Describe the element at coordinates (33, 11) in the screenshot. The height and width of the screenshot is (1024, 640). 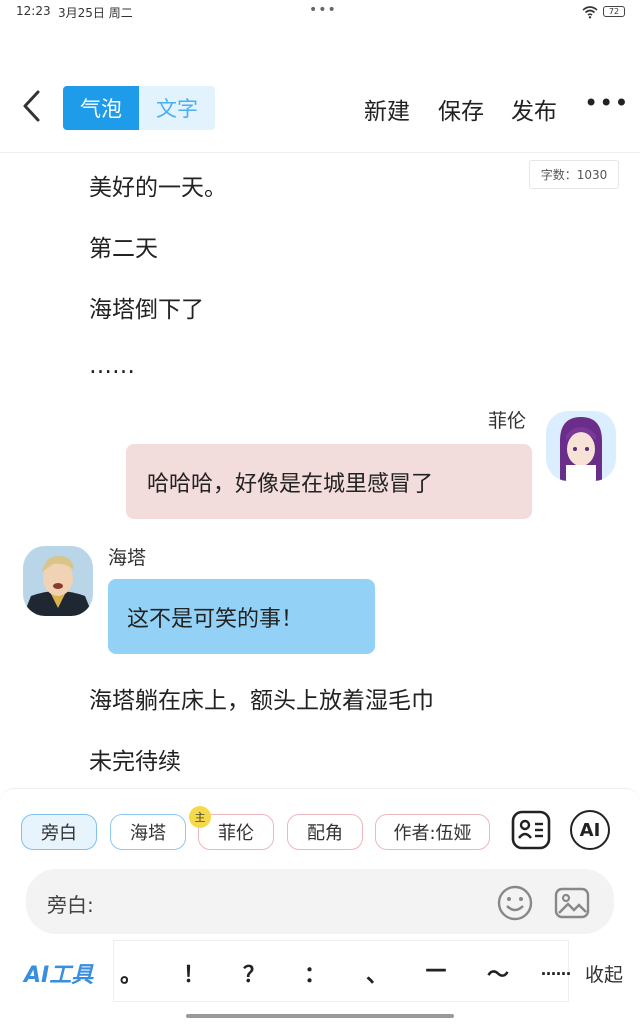
I see `status-time: 12:23` at that location.